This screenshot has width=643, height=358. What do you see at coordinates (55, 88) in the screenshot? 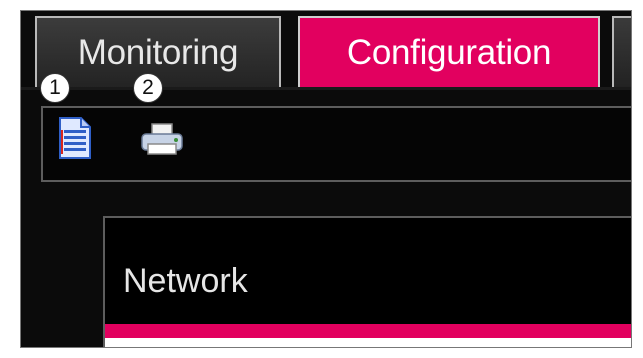
I see `callout-marker: 1` at bounding box center [55, 88].